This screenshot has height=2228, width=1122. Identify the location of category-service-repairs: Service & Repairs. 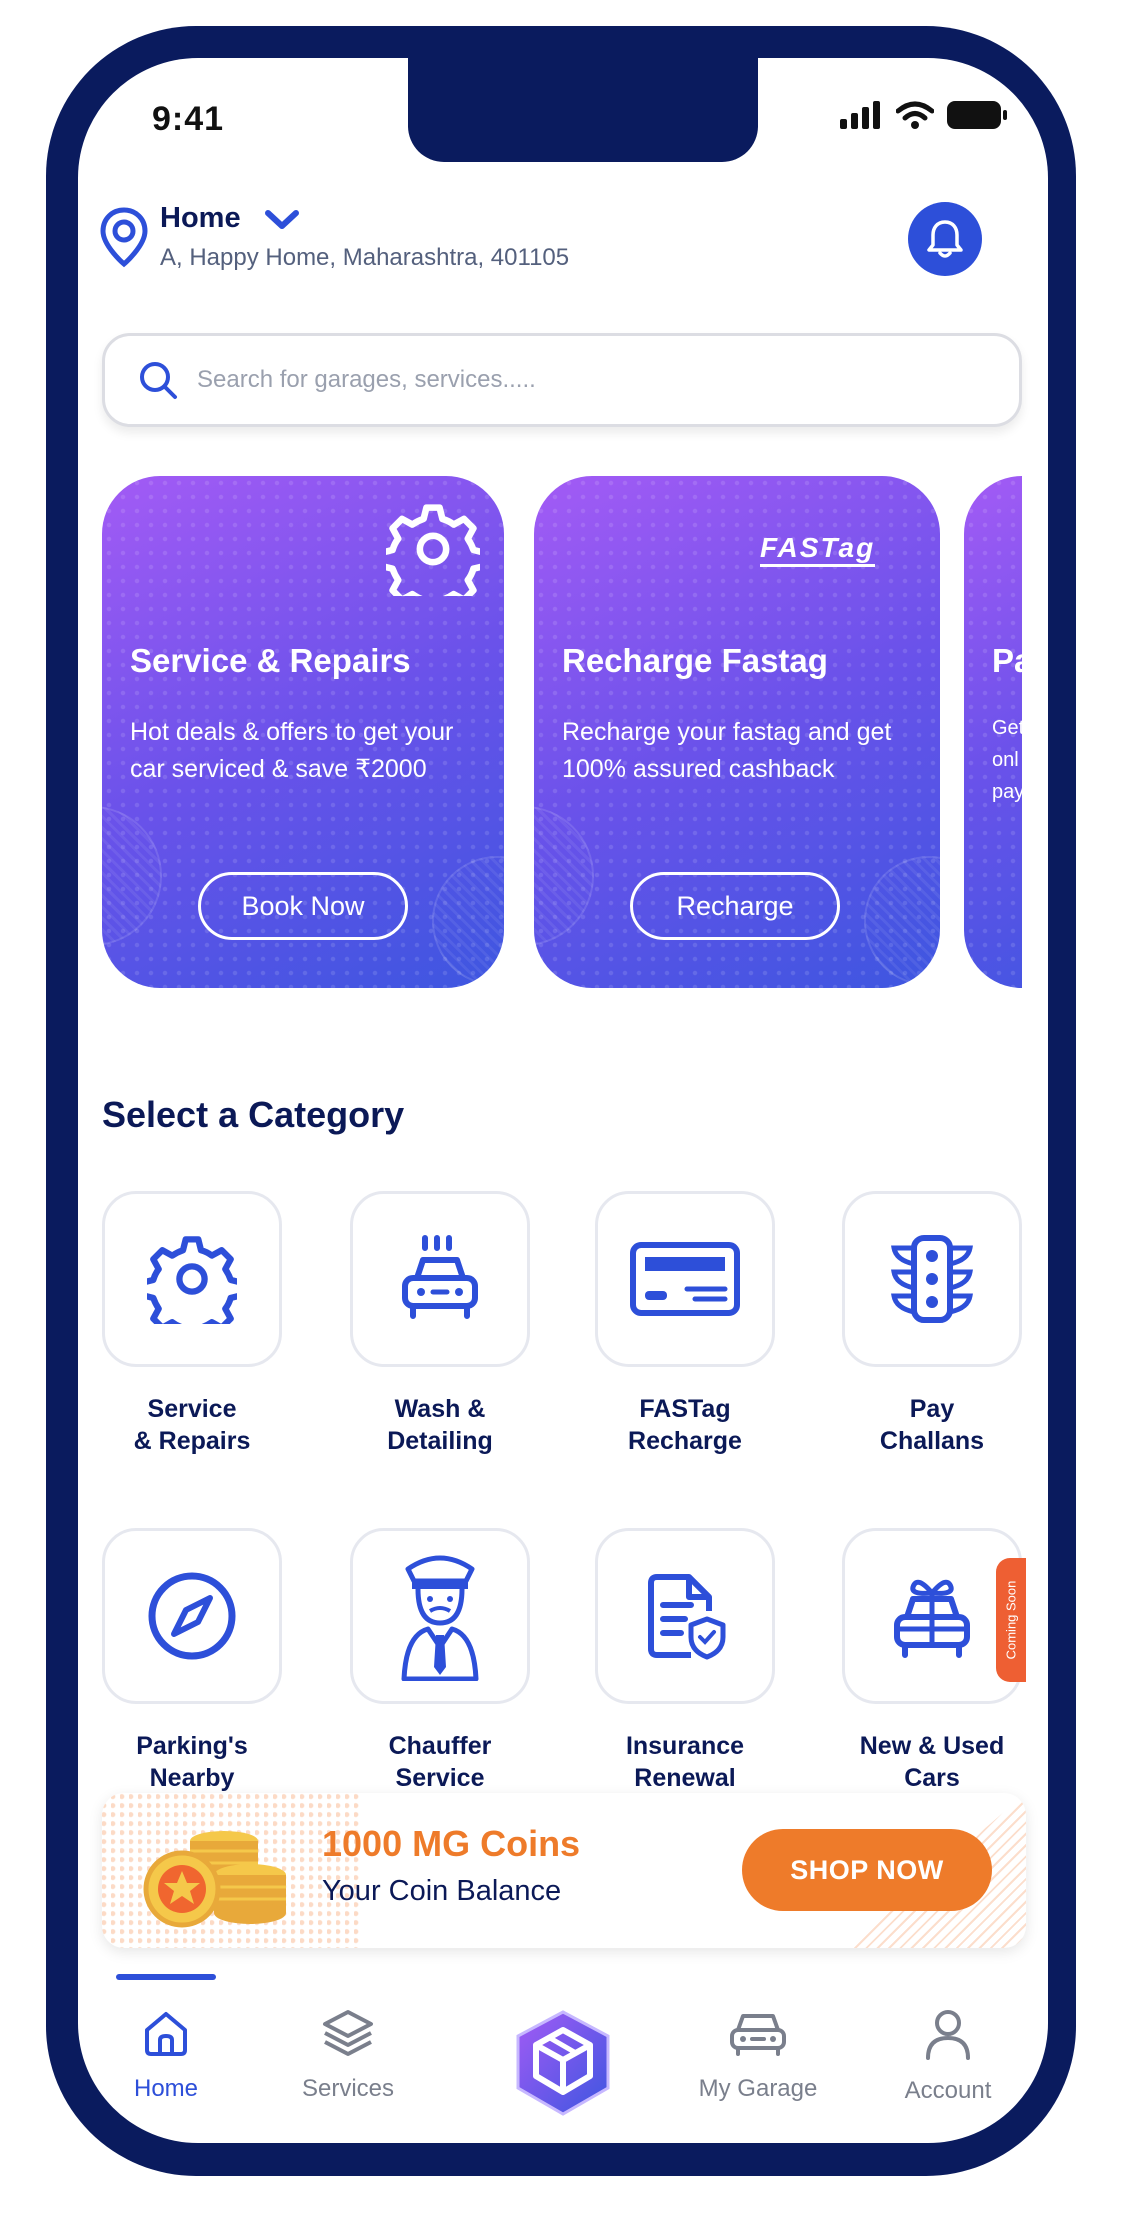
(192, 1324).